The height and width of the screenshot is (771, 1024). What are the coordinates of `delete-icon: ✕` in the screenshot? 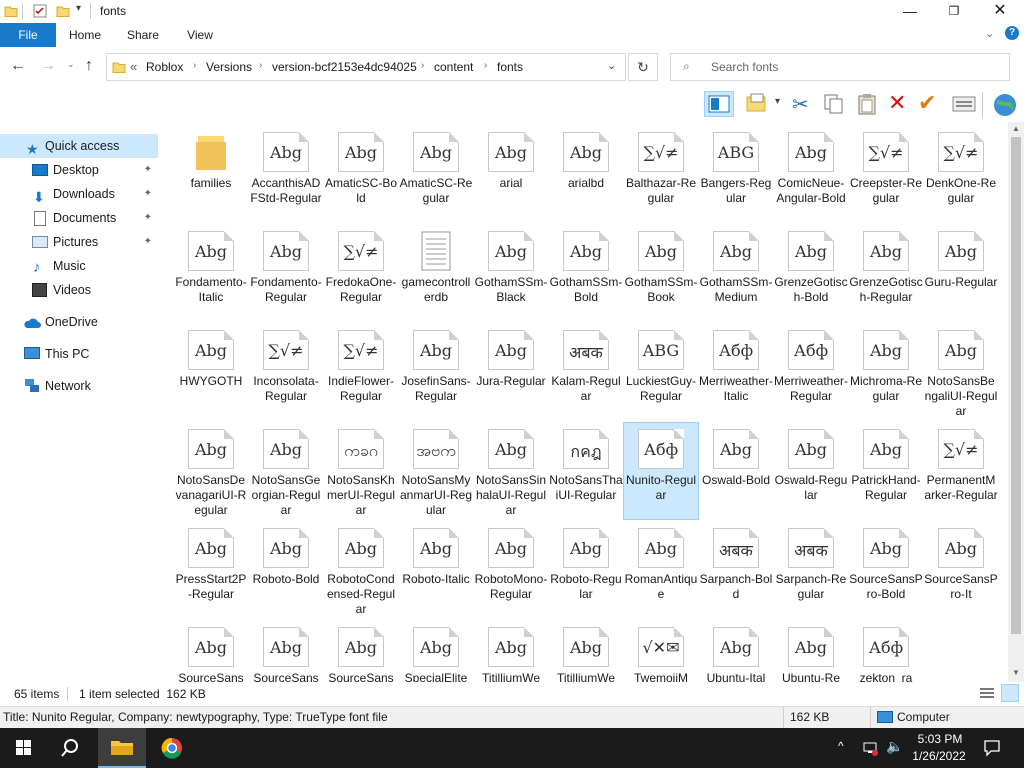 It's located at (897, 103).